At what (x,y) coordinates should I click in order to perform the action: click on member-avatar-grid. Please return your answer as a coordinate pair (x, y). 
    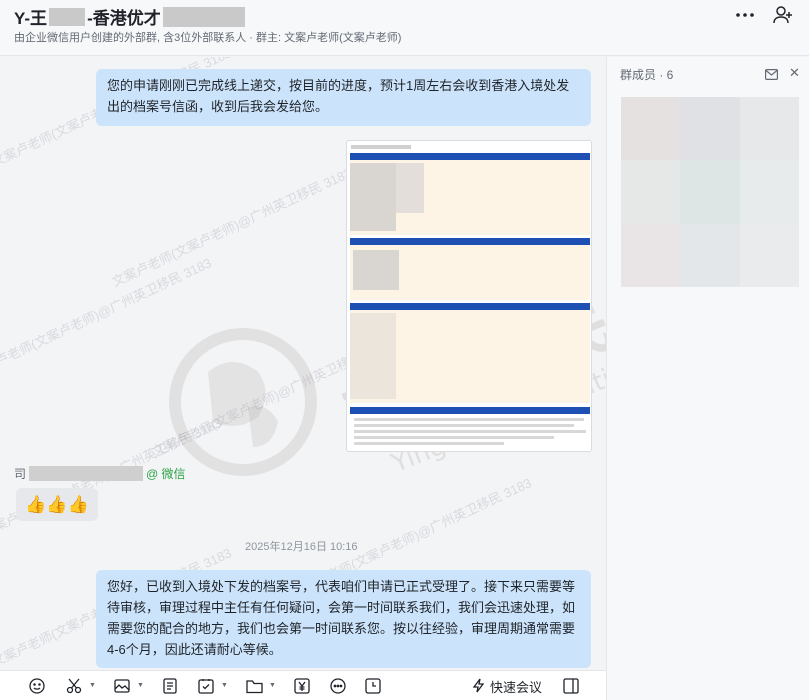
    Looking at the image, I should click on (710, 192).